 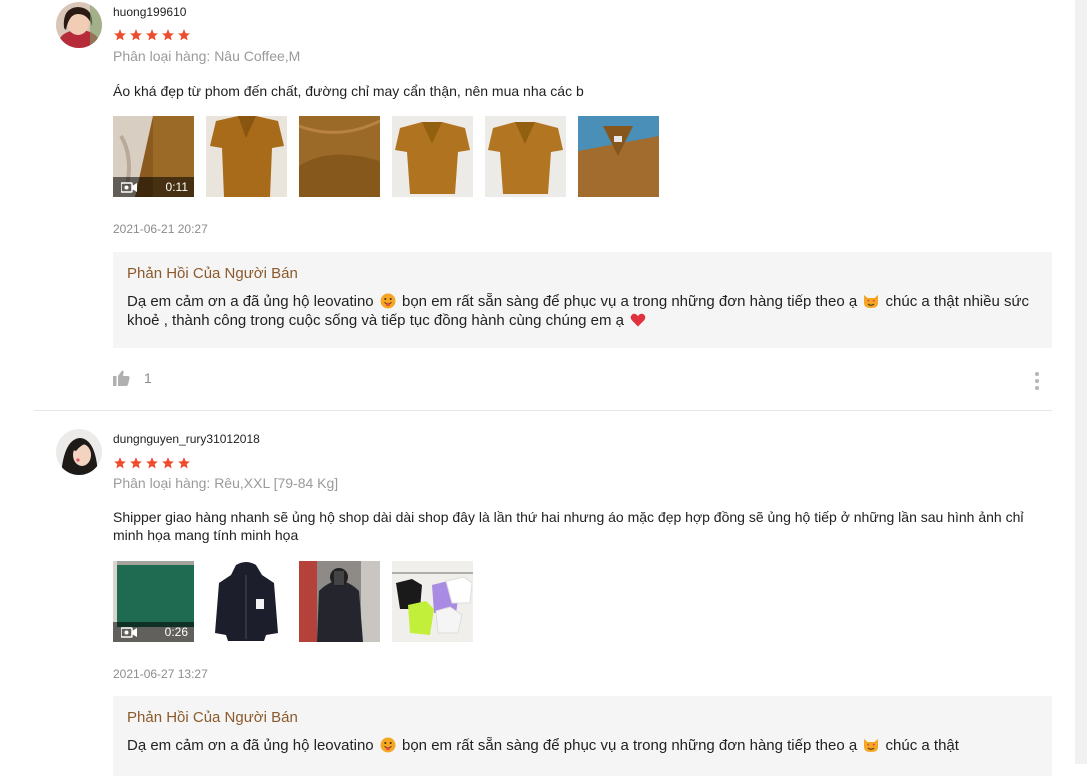 What do you see at coordinates (176, 187) in the screenshot?
I see `video-duration: 0:11` at bounding box center [176, 187].